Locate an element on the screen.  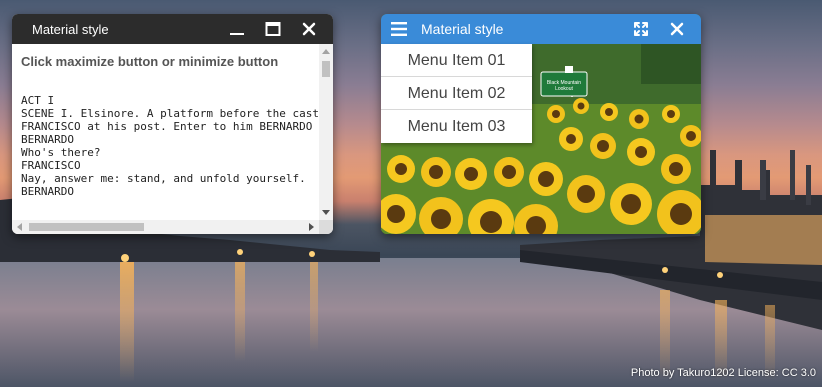
scroll-down-arrow is located at coordinates (326, 212).